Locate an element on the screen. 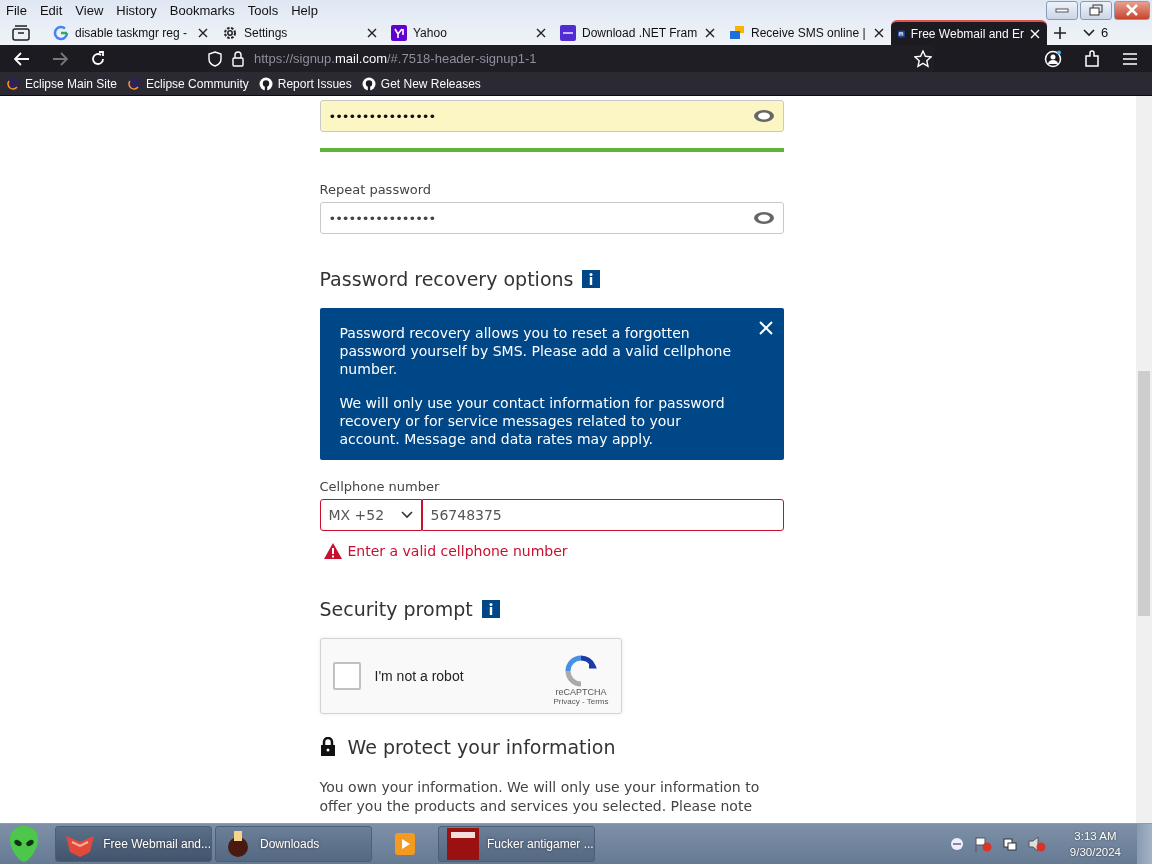 The image size is (1152, 864). bookmark-item: Eclipse Main Site is located at coordinates (62, 83).